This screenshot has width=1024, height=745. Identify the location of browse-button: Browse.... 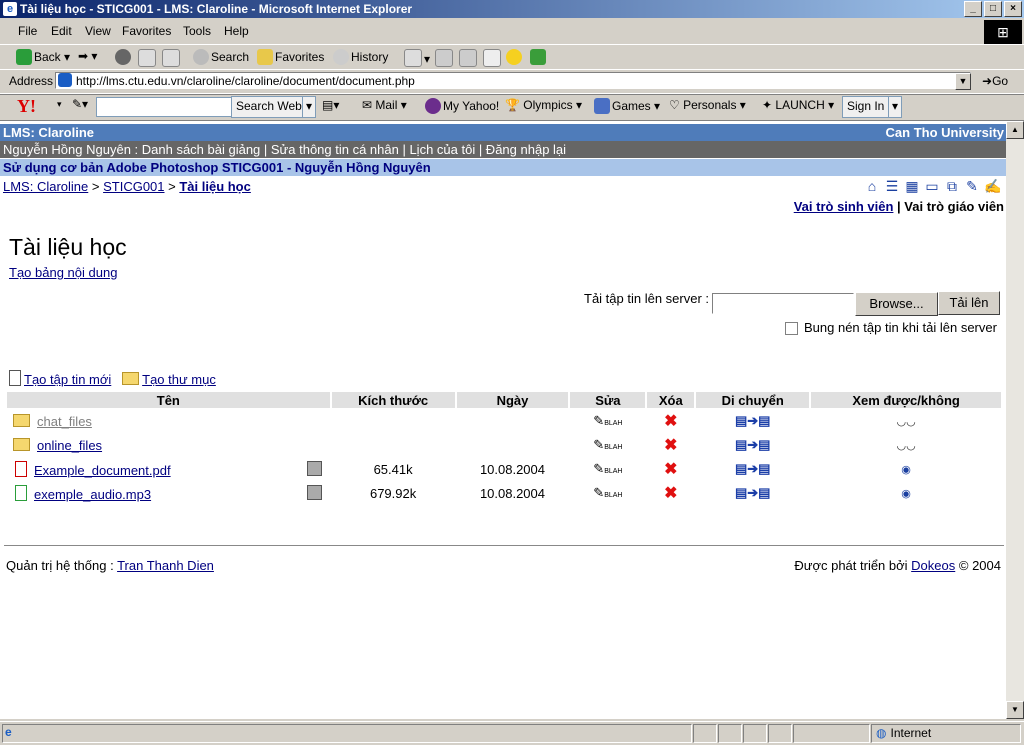
(896, 304).